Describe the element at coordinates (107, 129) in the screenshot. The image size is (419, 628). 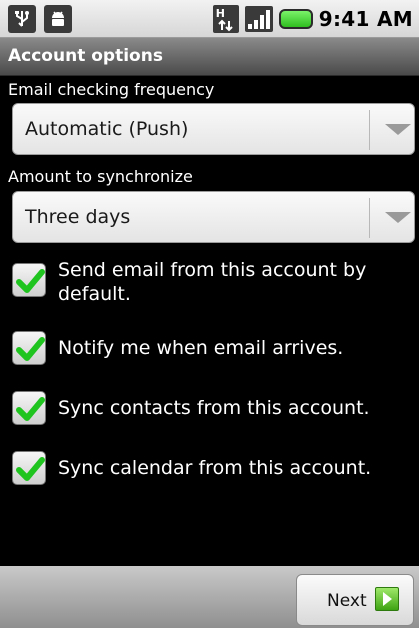
I see `email-frequency-value: Automatic (Push)` at that location.